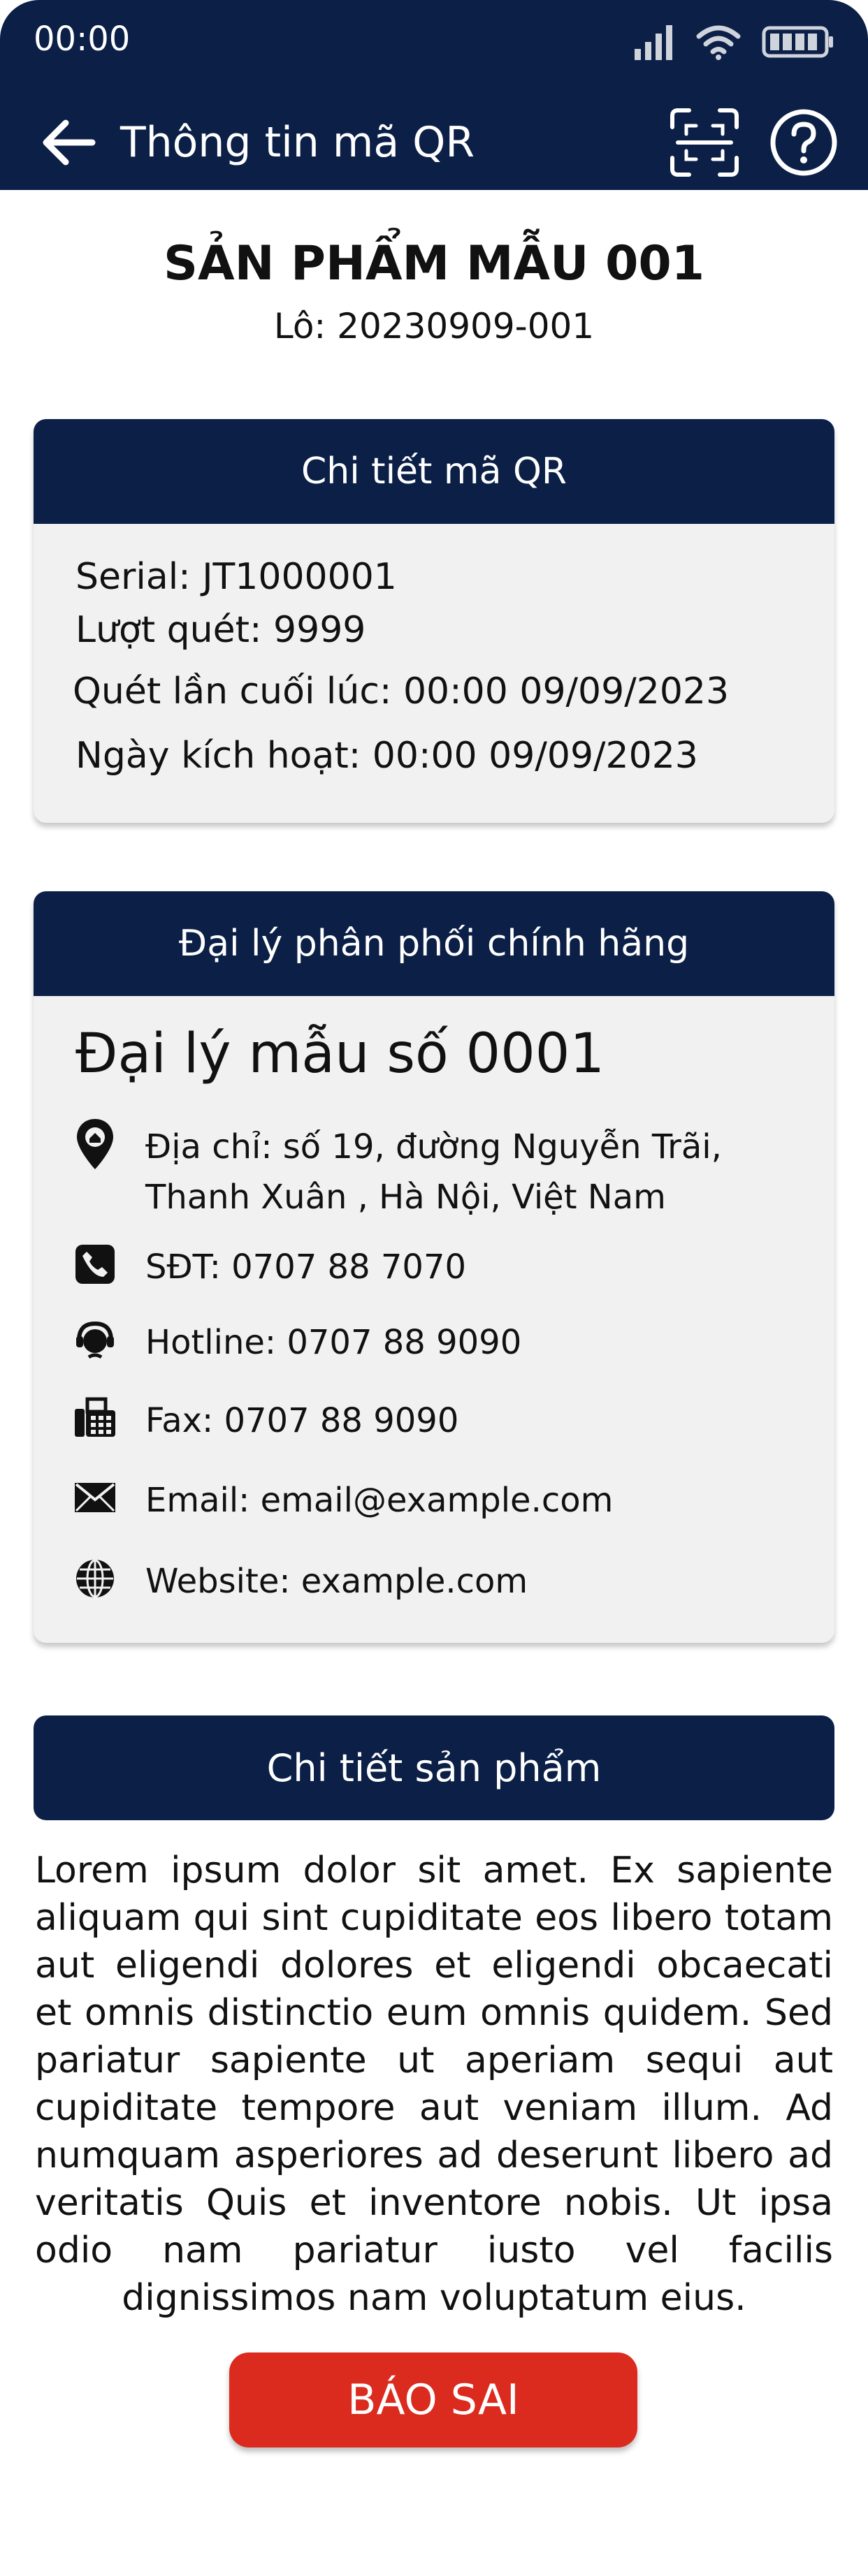  Describe the element at coordinates (306, 1267) in the screenshot. I see `dealer-phone-text: SĐT: 0707 88 7070` at that location.